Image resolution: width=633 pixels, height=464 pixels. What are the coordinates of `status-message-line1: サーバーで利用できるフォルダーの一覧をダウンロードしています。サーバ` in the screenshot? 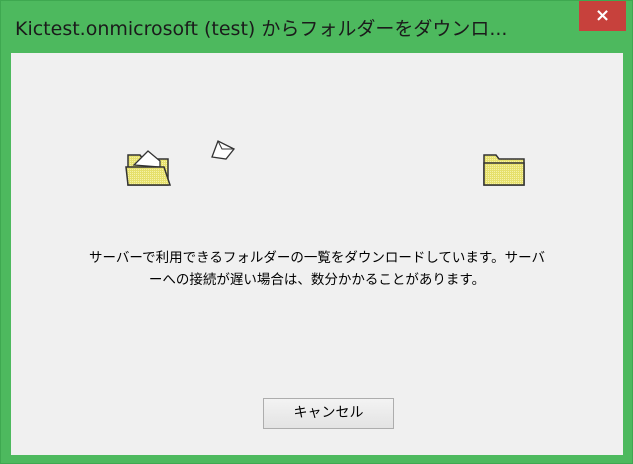 It's located at (317, 258).